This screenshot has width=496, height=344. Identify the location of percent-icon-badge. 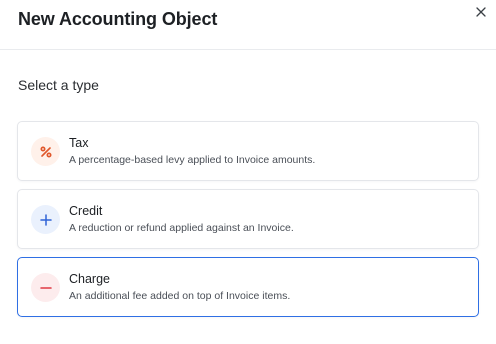
(45, 151).